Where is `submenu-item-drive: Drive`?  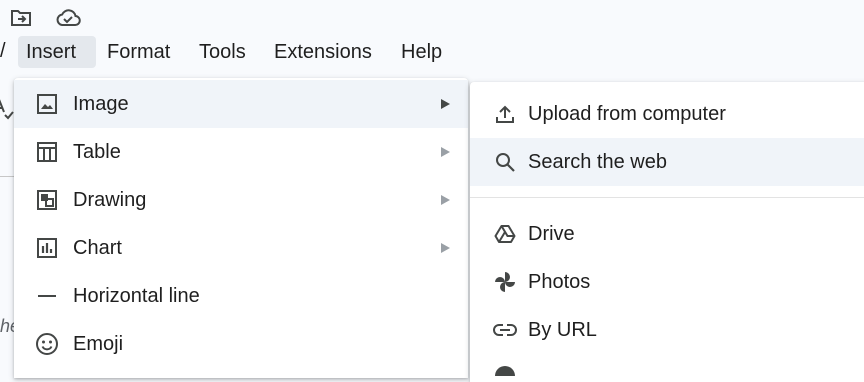
submenu-item-drive: Drive is located at coordinates (667, 234).